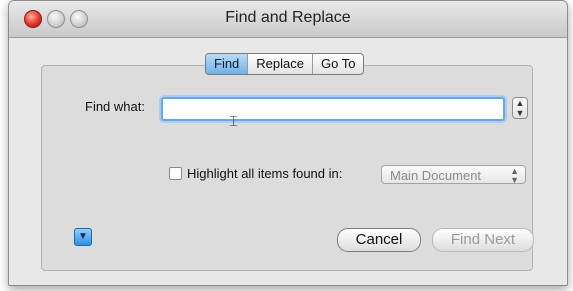  Describe the element at coordinates (337, 64) in the screenshot. I see `tab-go-to: Go To` at that location.